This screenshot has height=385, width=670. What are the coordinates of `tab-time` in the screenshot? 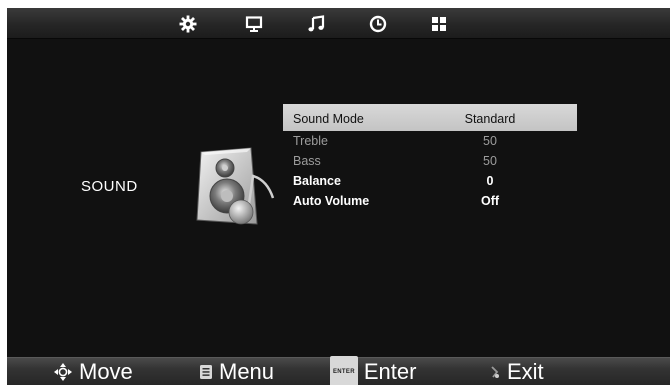 It's located at (378, 24).